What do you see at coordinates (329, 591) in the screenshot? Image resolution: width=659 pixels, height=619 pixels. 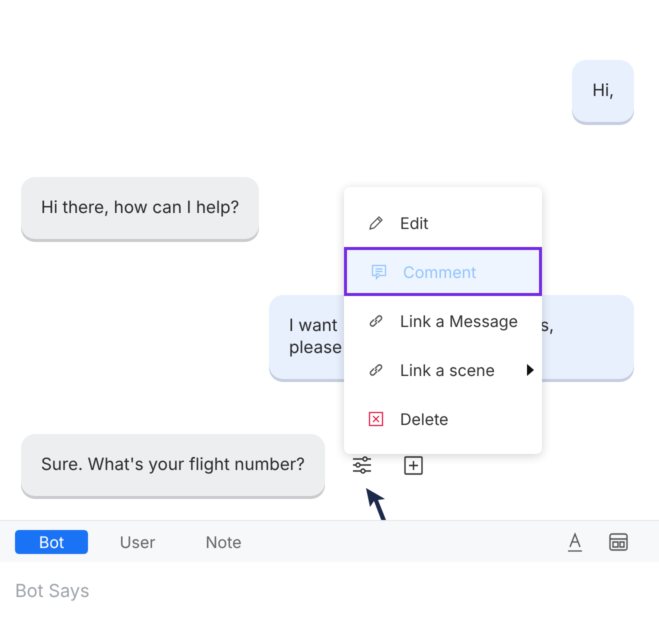 I see `message-input: Bot Says` at bounding box center [329, 591].